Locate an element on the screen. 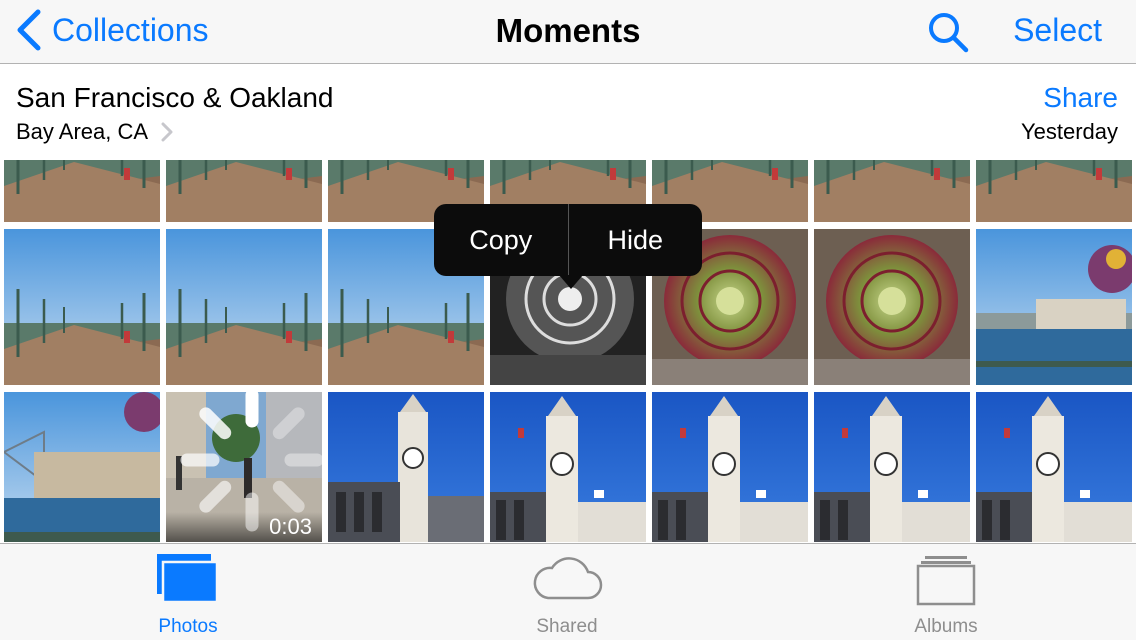 This screenshot has height=641, width=1136. bay-bridge-photo is located at coordinates (82, 467).